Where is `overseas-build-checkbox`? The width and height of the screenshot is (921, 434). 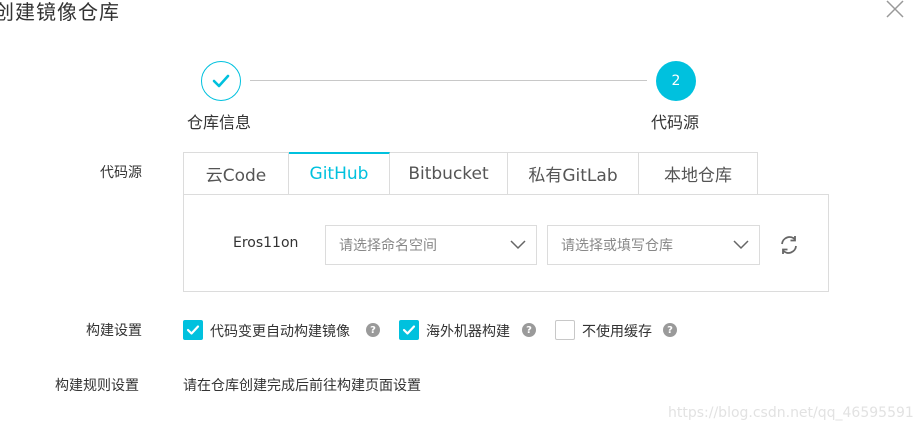
overseas-build-checkbox is located at coordinates (409, 330).